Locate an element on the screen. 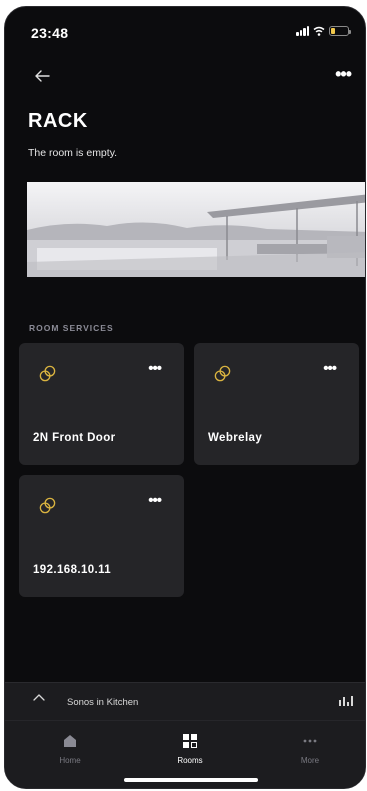  page-title: RACK is located at coordinates (58, 121).